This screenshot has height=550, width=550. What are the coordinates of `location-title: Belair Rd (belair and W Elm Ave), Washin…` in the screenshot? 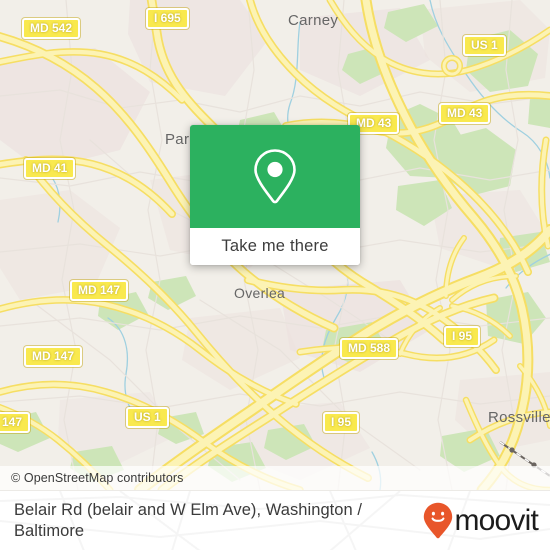 It's located at (188, 520).